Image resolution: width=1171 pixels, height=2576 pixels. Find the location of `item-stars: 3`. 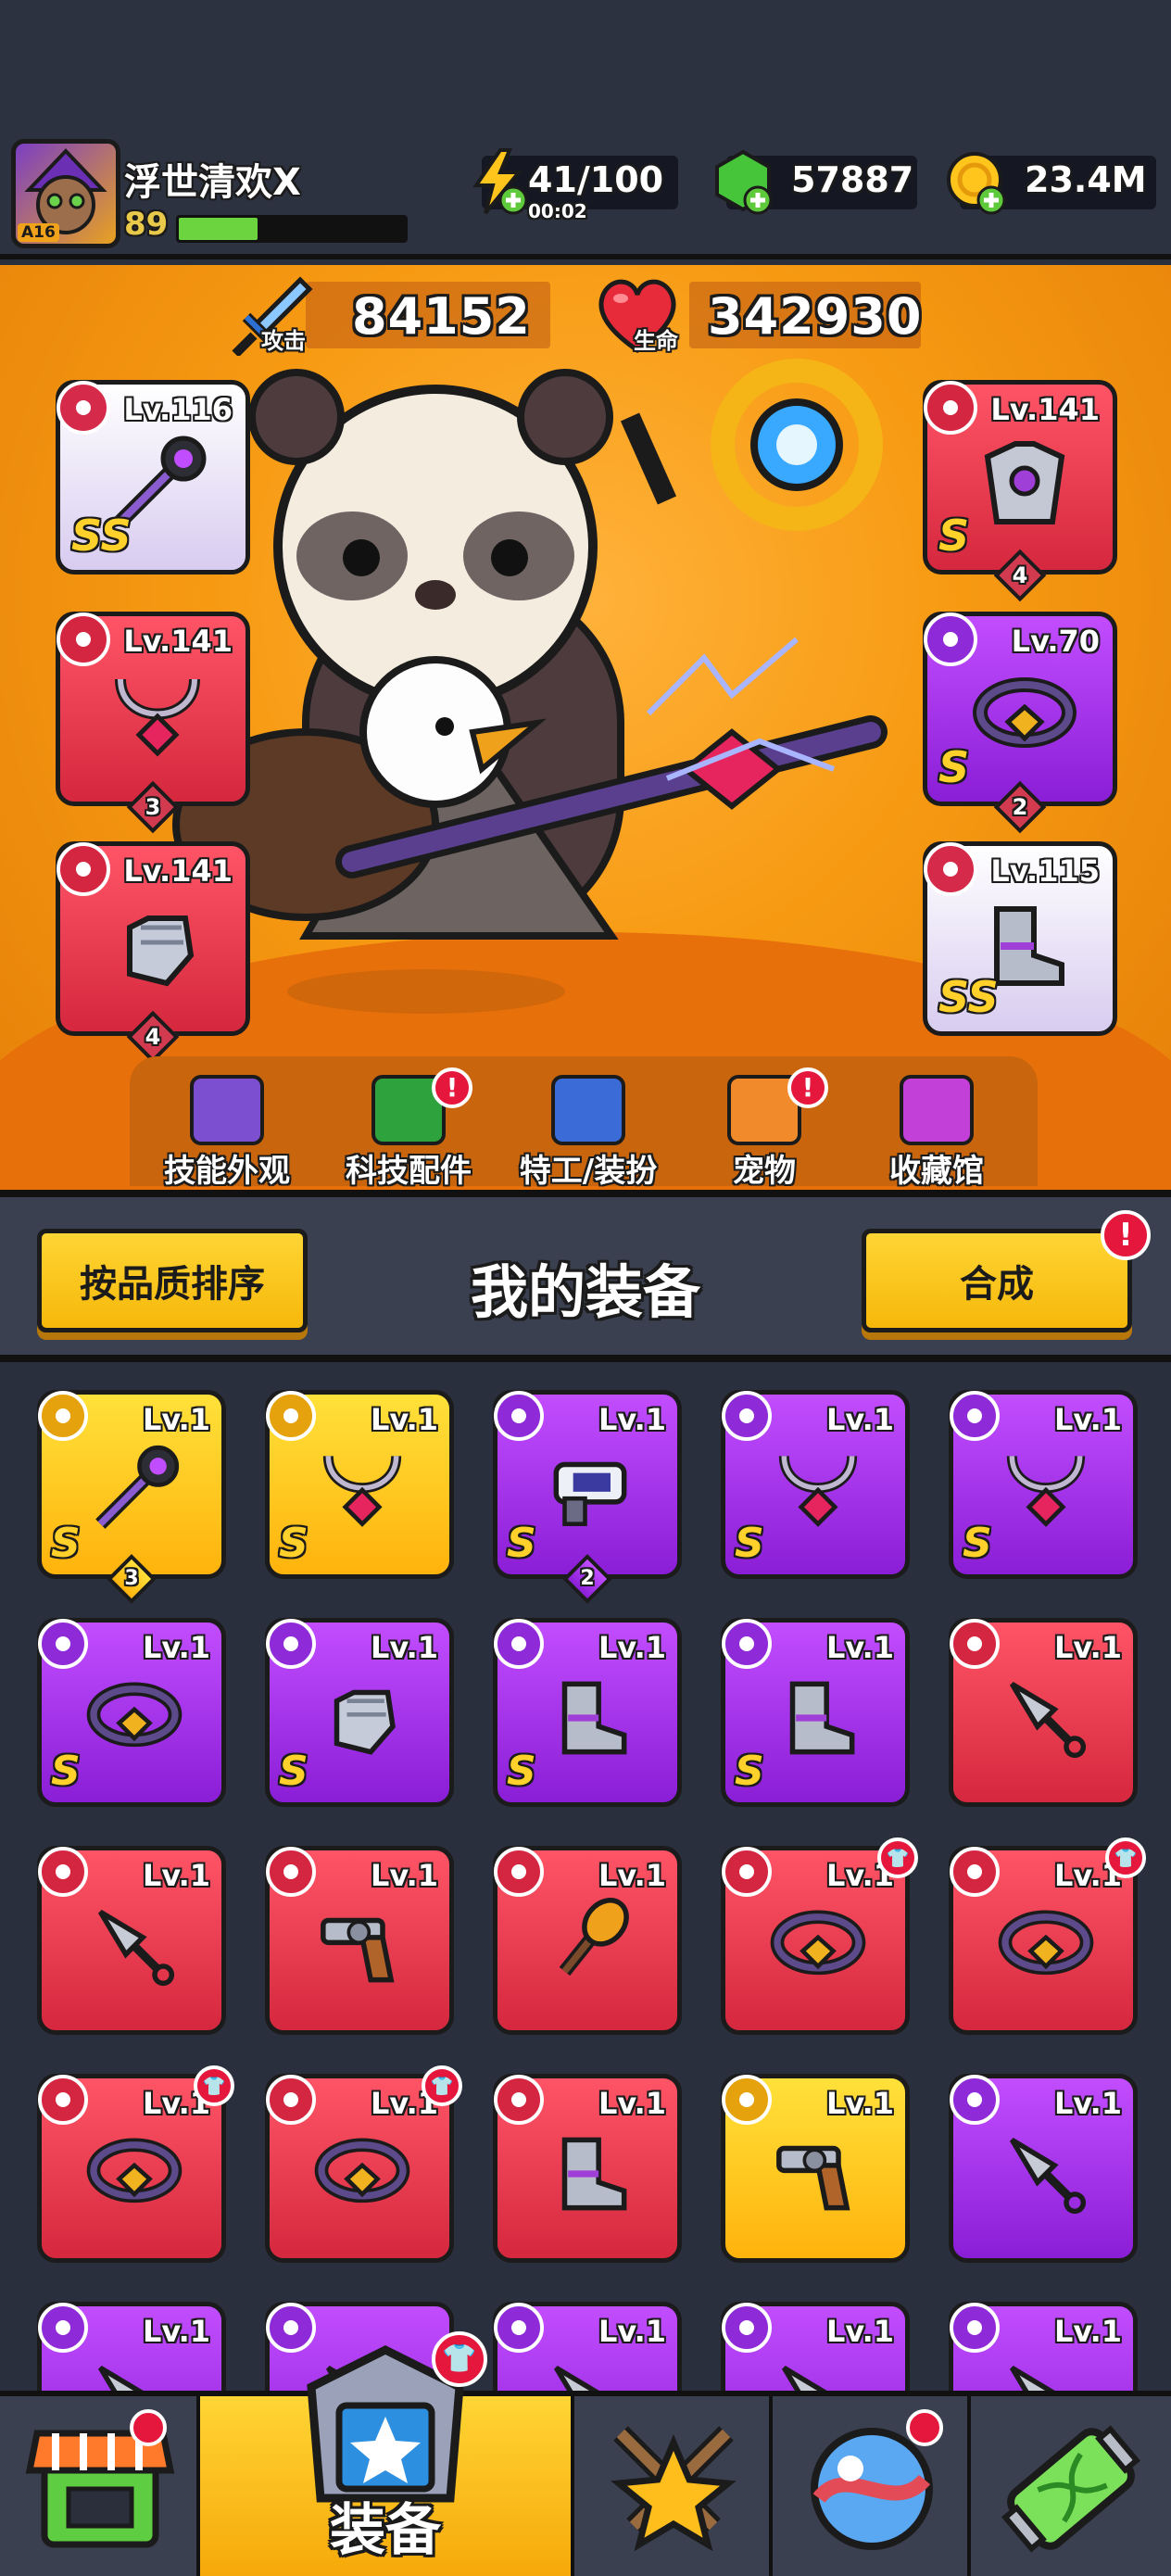

item-stars: 3 is located at coordinates (131, 1578).